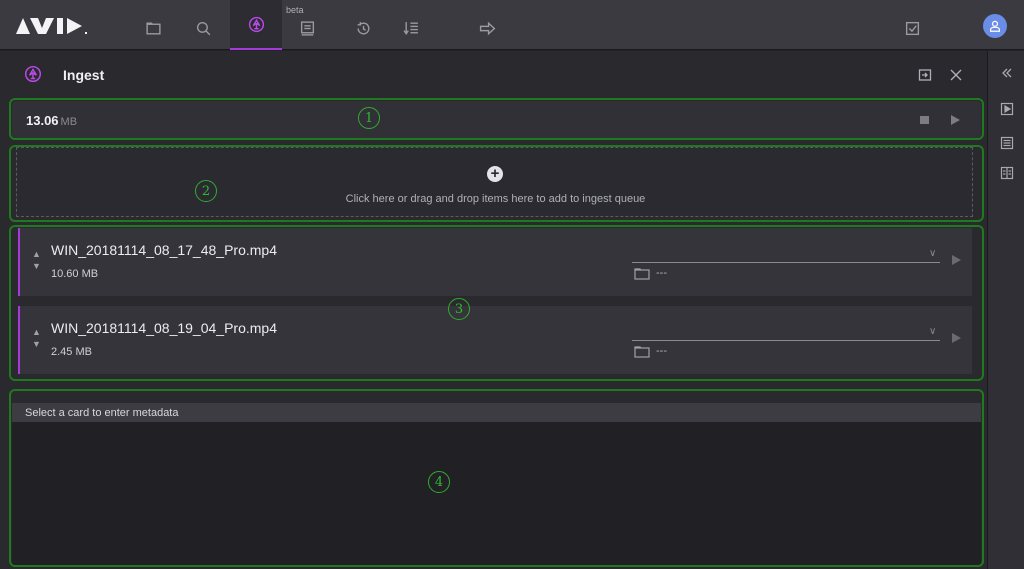 The height and width of the screenshot is (569, 1024). I want to click on panel-header: Ingest, so click(493, 75).